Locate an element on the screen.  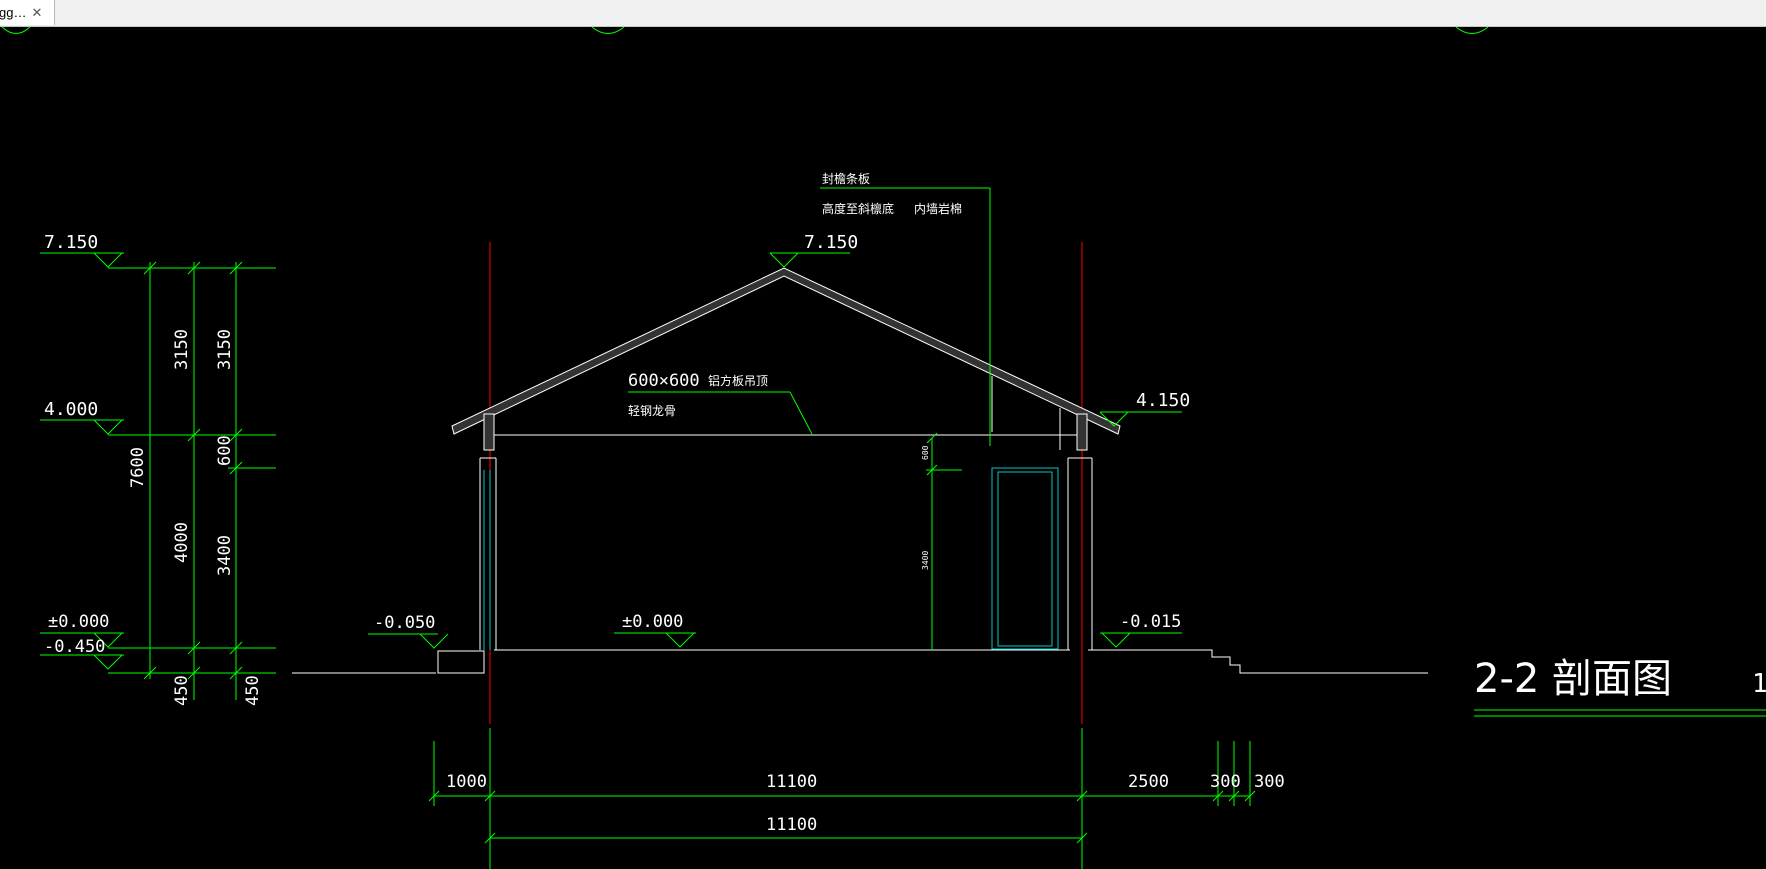
elev-right-eave: 4.150 is located at coordinates (1163, 400).